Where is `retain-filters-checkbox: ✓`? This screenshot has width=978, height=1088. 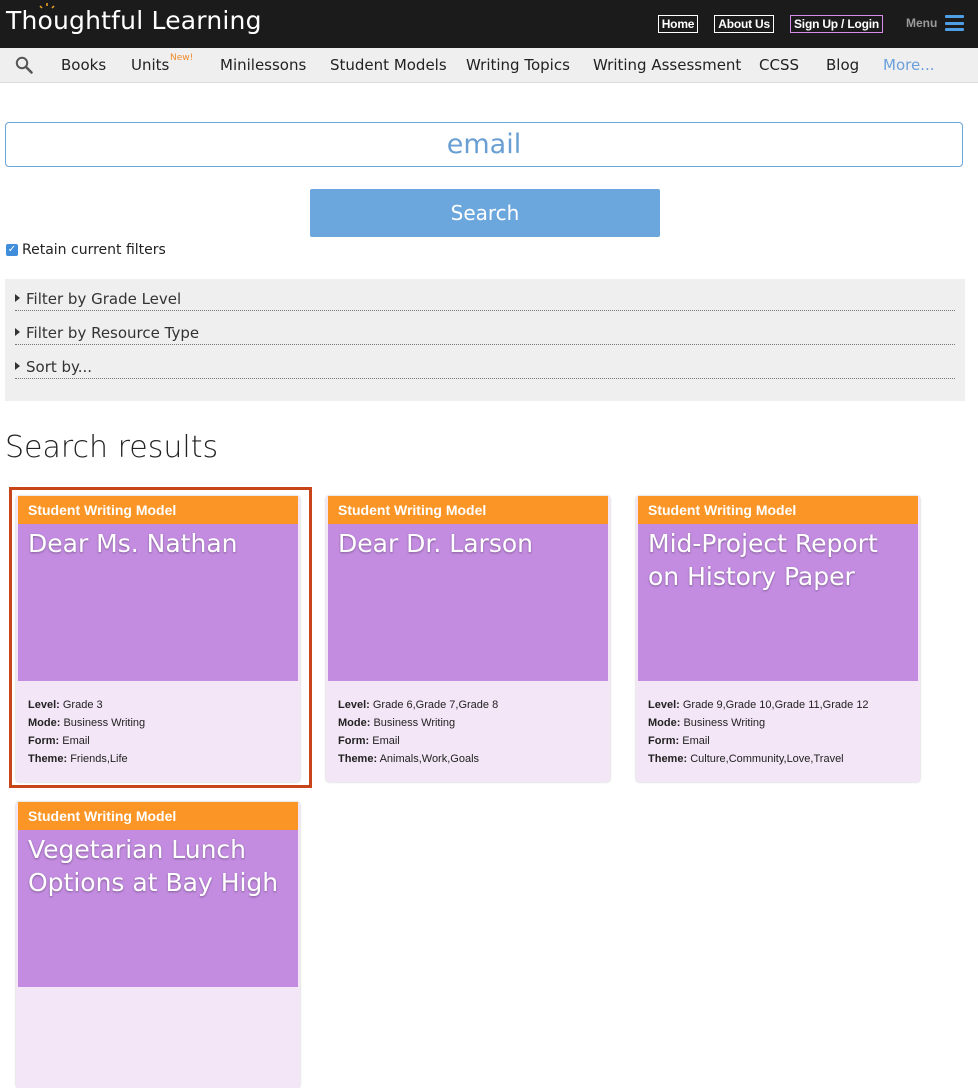 retain-filters-checkbox: ✓ is located at coordinates (12, 250).